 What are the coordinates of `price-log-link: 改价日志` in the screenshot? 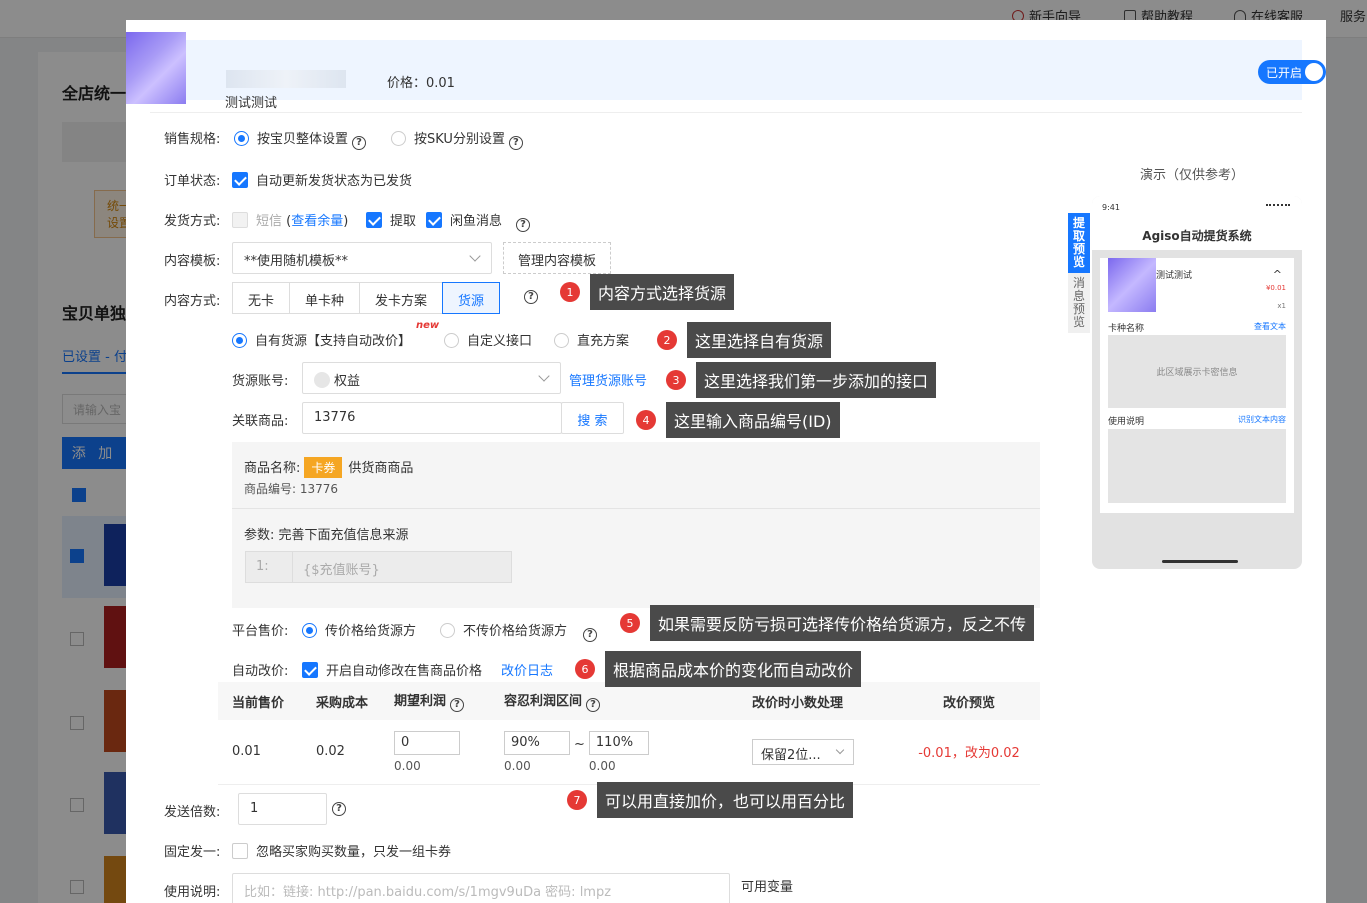 It's located at (527, 669).